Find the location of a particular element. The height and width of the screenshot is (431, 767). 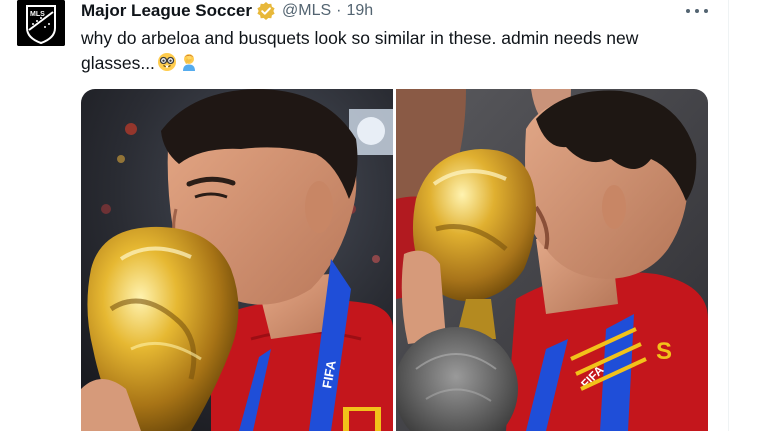

tweet-header: Major League Soccer @MLS · 19h is located at coordinates (227, 11).